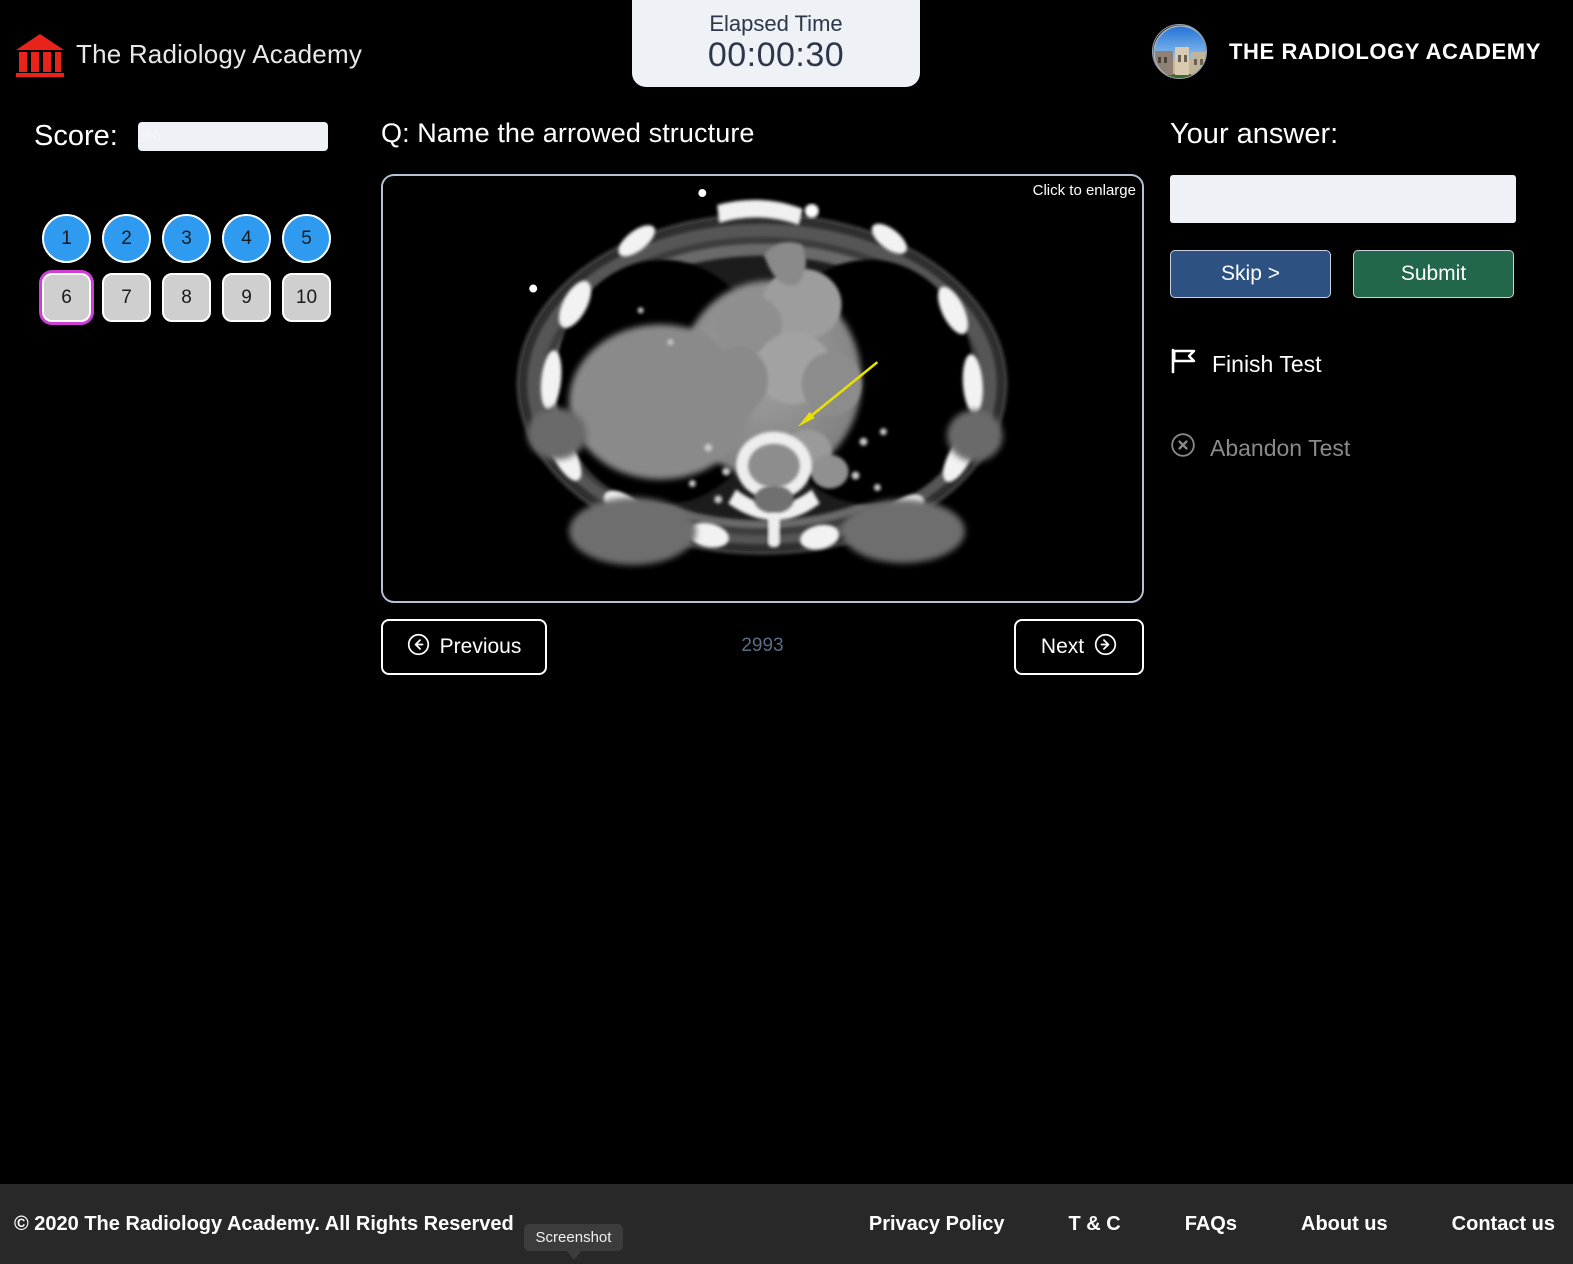 The height and width of the screenshot is (1264, 1573). I want to click on question-navigator: 1 2 3 4 5 6 7 8 9 10, so click(192, 273).